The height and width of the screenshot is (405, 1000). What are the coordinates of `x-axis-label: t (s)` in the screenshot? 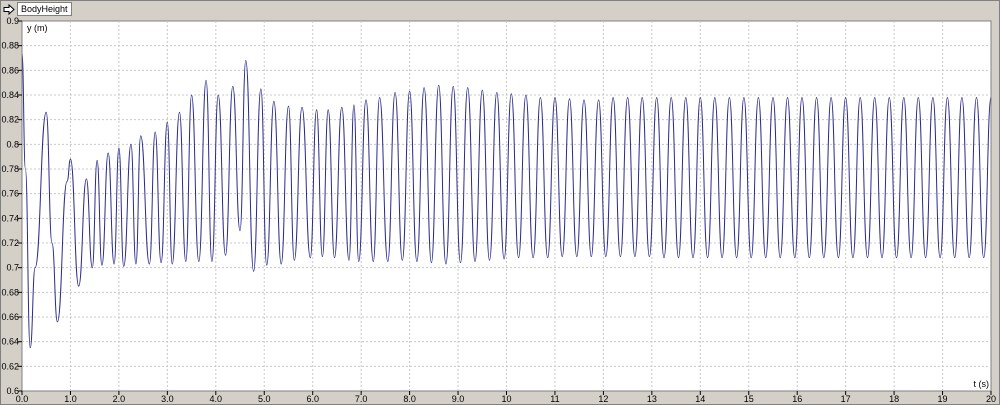 It's located at (982, 384).